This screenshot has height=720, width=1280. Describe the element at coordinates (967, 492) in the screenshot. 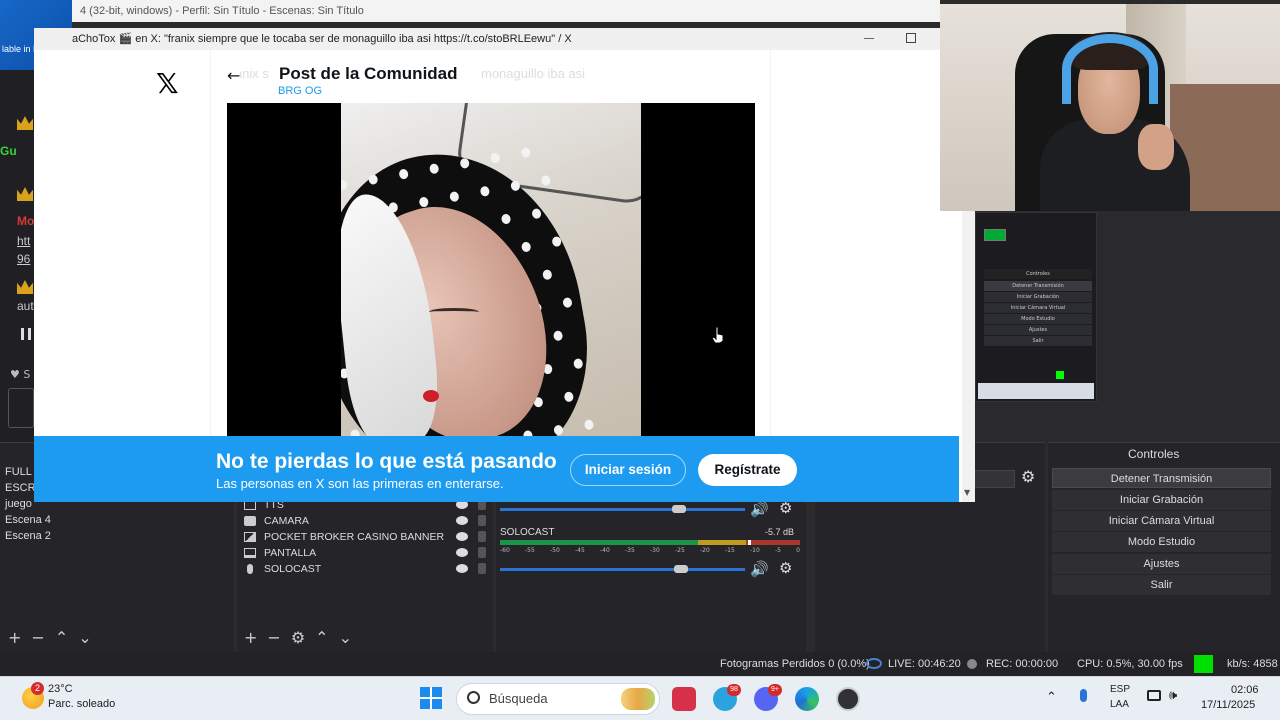

I see `scroll-down-icon: ▼` at that location.